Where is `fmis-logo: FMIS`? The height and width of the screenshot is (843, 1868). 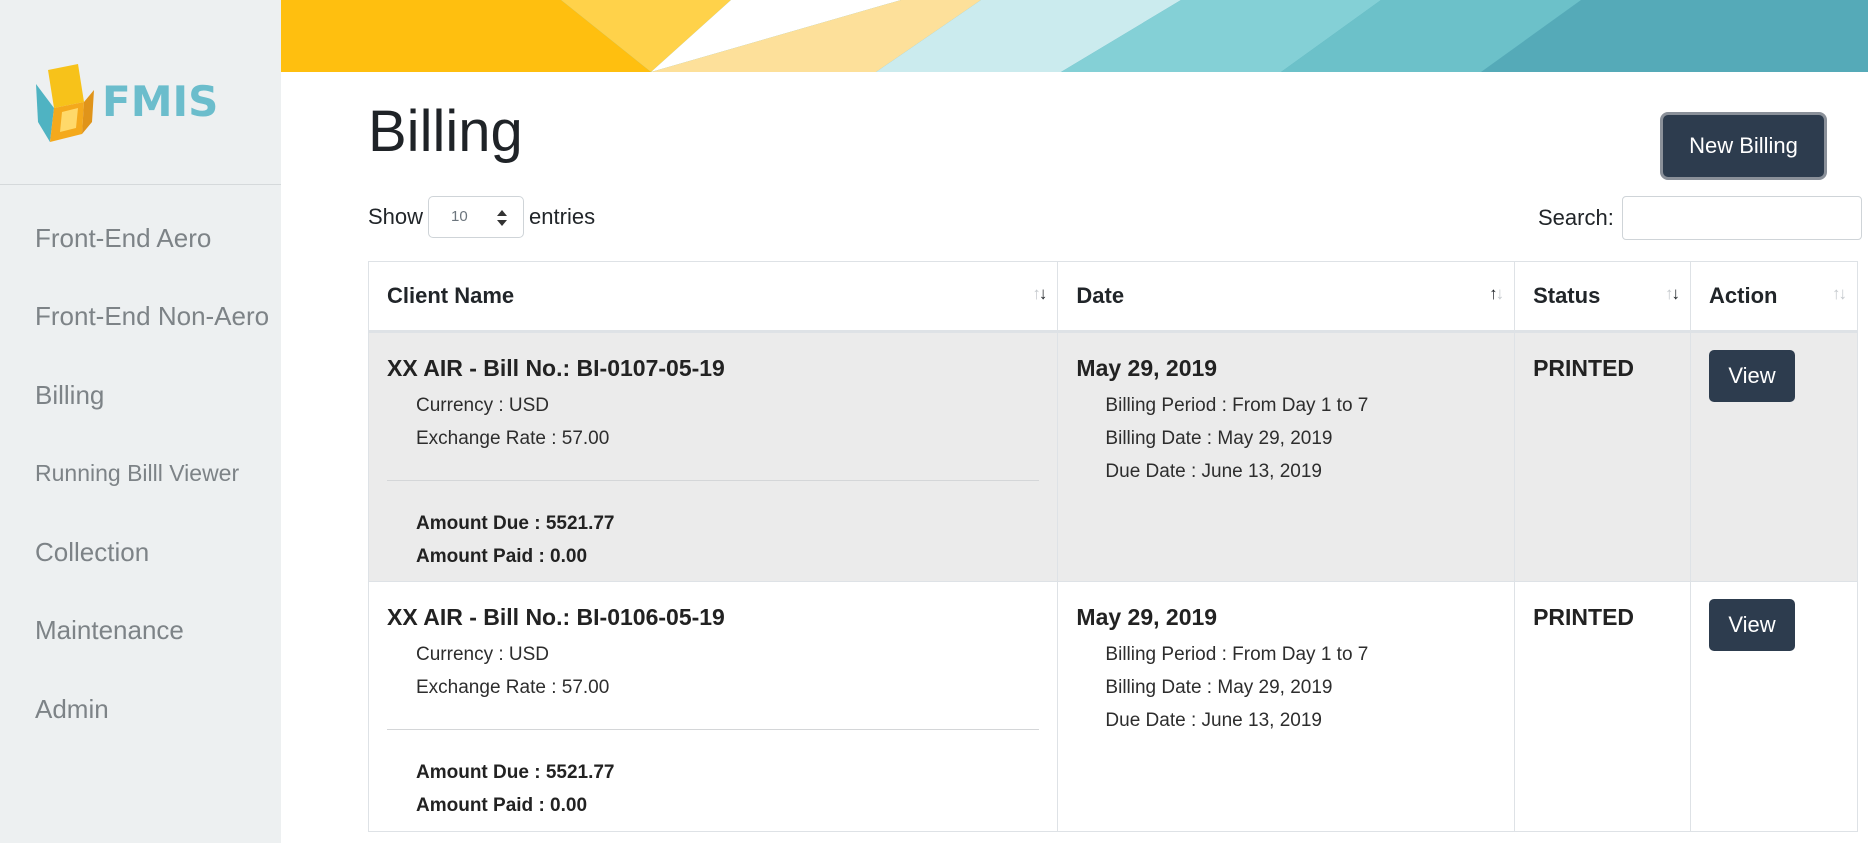
fmis-logo: FMIS is located at coordinates (131, 103).